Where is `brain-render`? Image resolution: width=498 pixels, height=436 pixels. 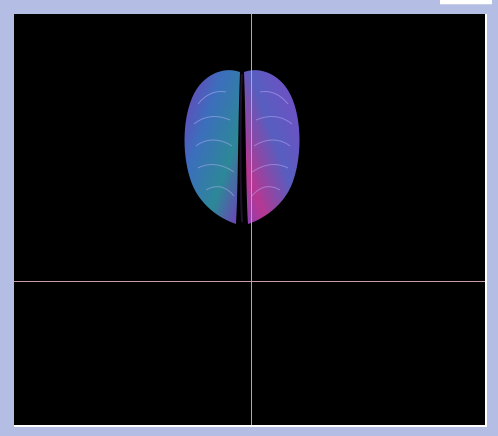 brain-render is located at coordinates (242, 147).